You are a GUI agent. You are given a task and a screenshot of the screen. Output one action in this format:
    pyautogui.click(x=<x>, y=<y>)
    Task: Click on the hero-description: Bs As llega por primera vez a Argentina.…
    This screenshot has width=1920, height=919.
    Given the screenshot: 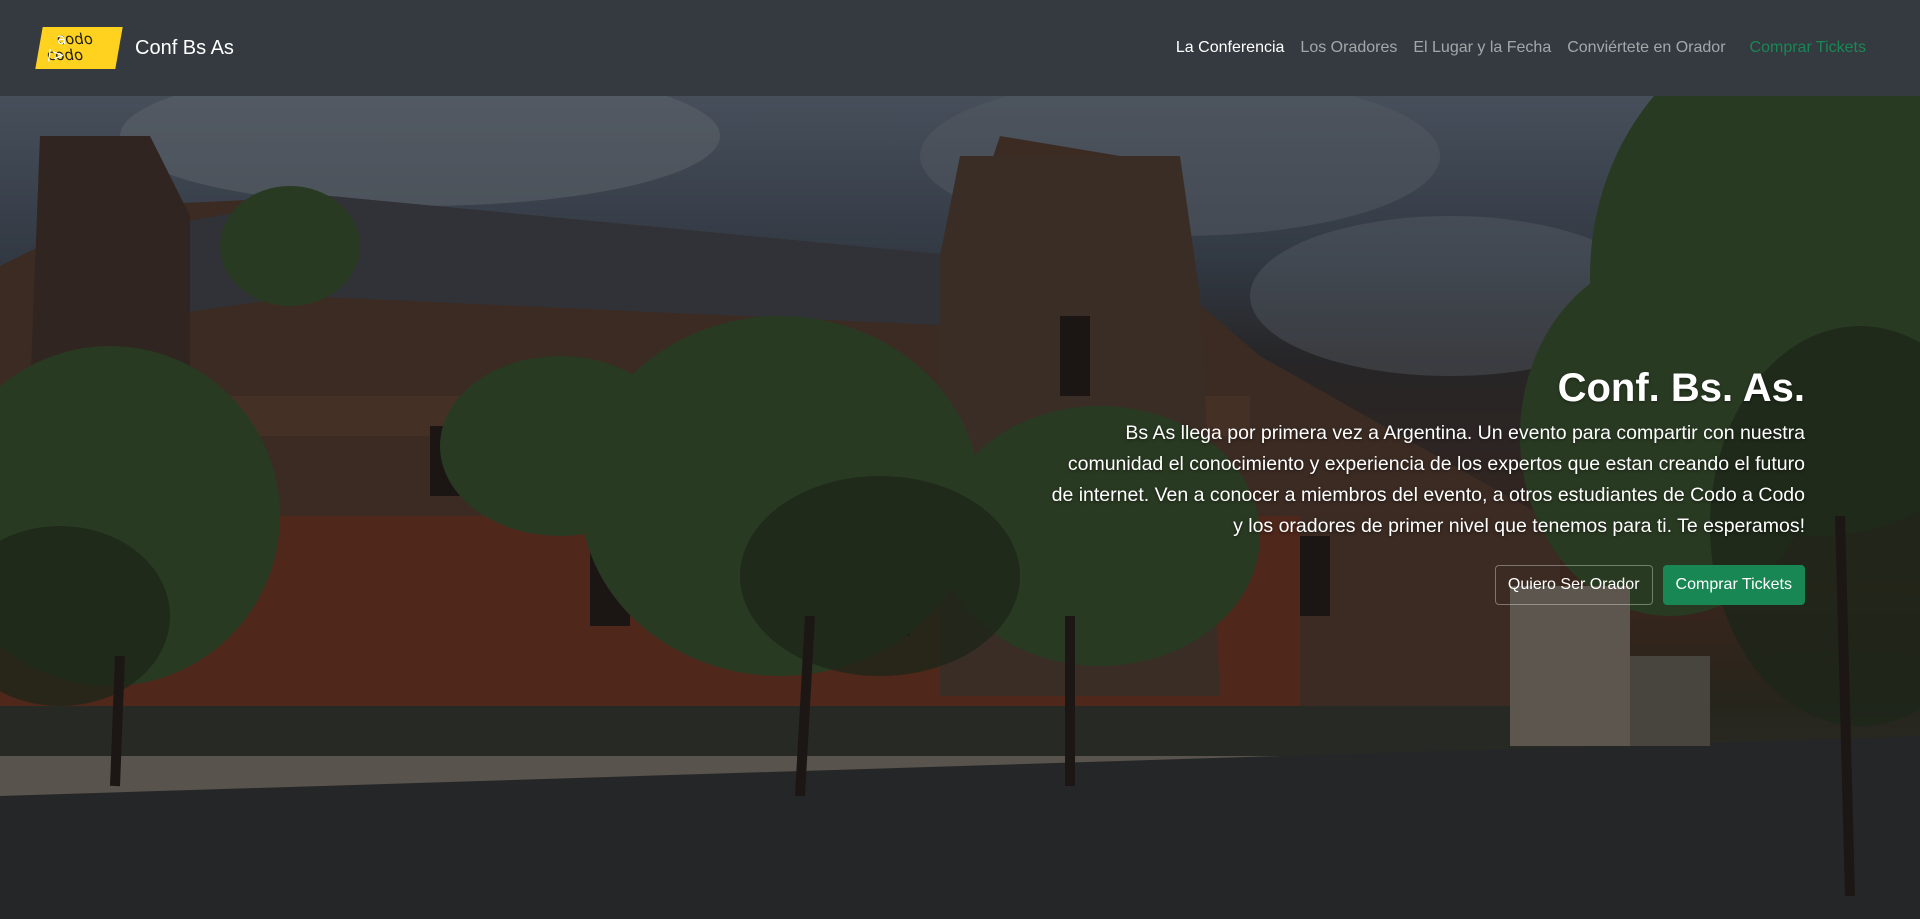 What is the action you would take?
    pyautogui.click(x=1428, y=479)
    